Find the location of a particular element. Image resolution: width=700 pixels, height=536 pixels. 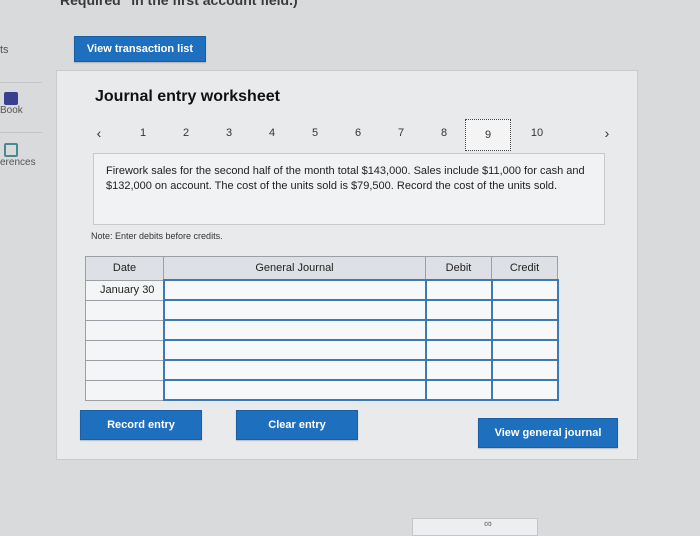

page-10: 10 is located at coordinates (537, 133).